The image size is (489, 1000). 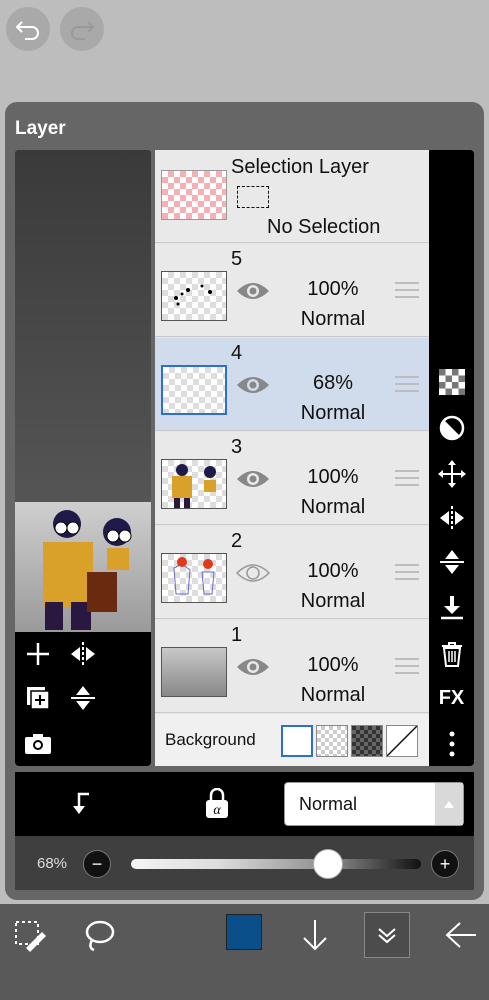 I want to click on blend-mode-dropdown: Normal, so click(x=374, y=804).